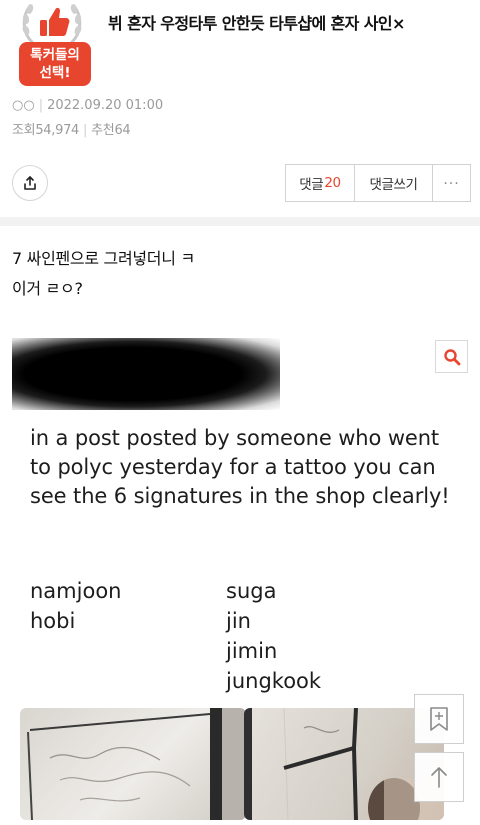  Describe the element at coordinates (274, 681) in the screenshot. I see `name-item: jungkook` at that location.